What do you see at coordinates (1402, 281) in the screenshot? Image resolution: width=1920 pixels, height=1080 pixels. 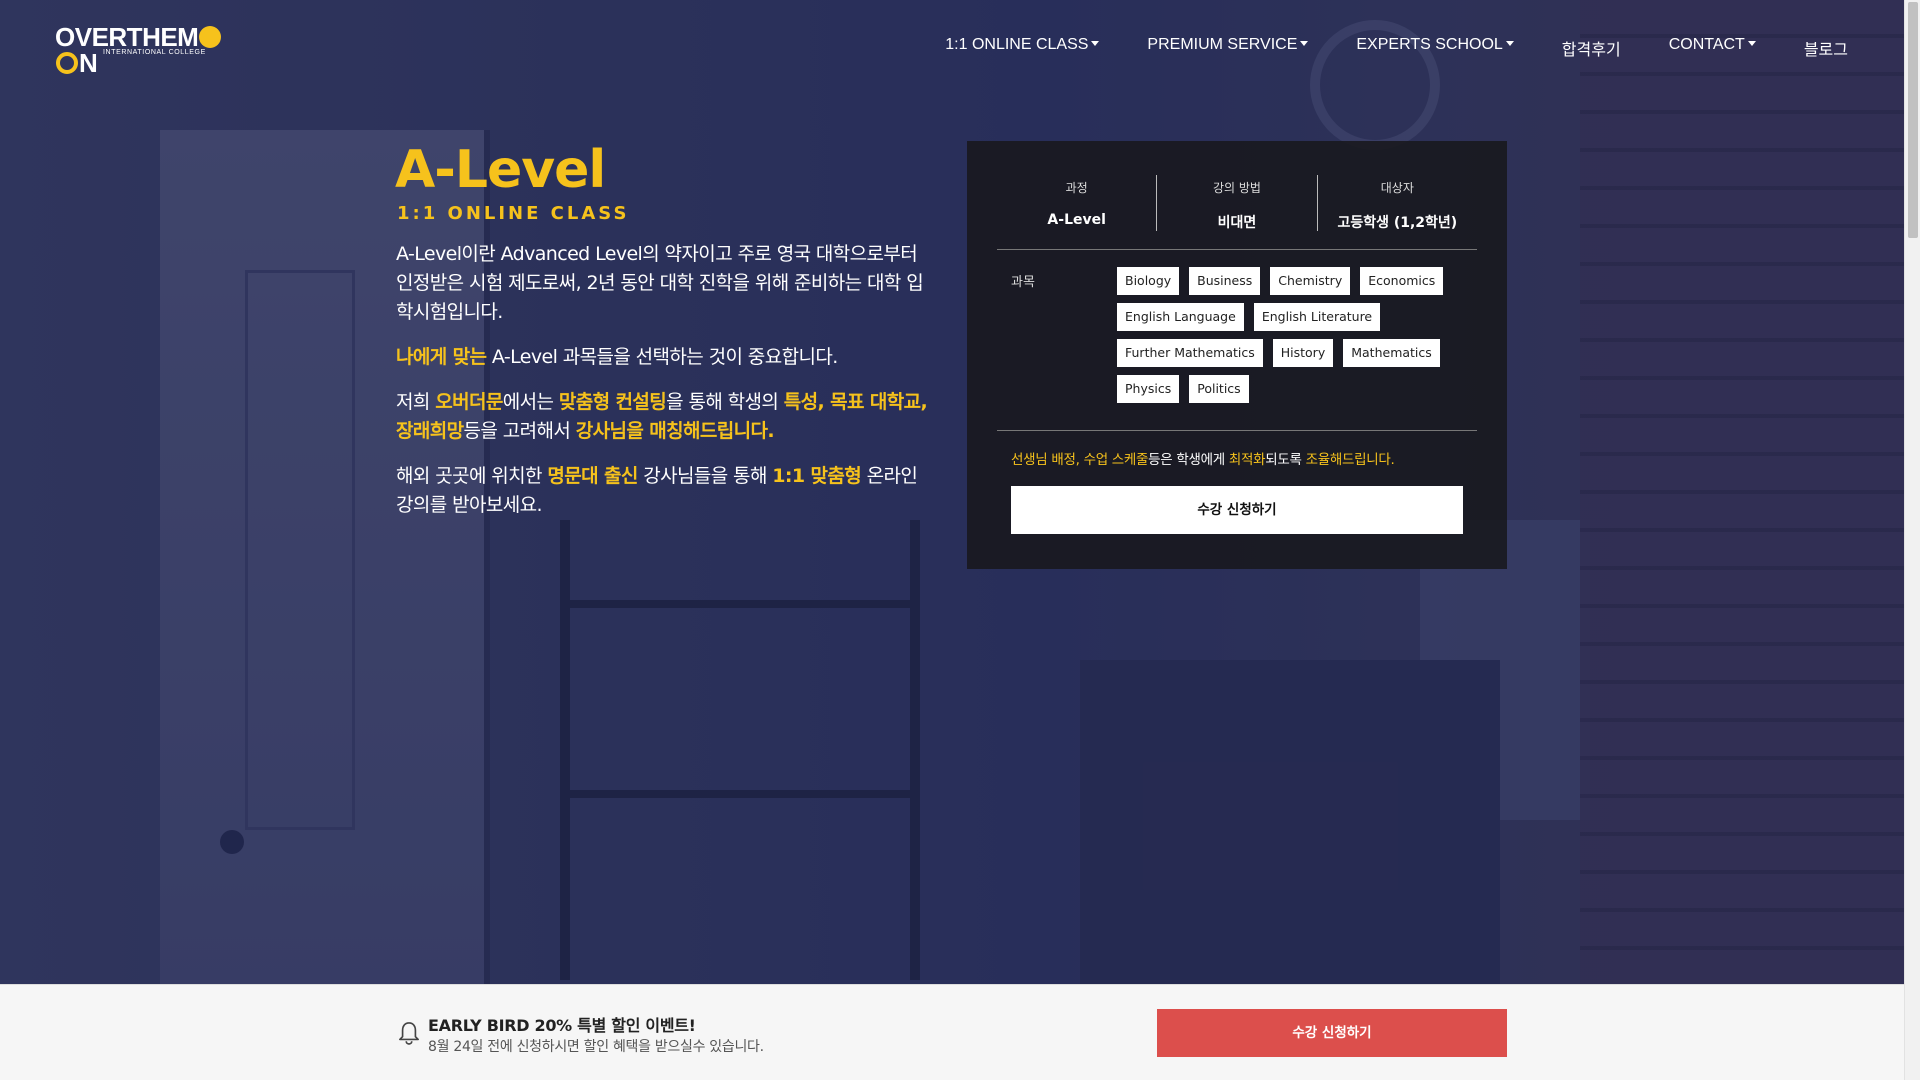 I see `subject-tag: Economics` at bounding box center [1402, 281].